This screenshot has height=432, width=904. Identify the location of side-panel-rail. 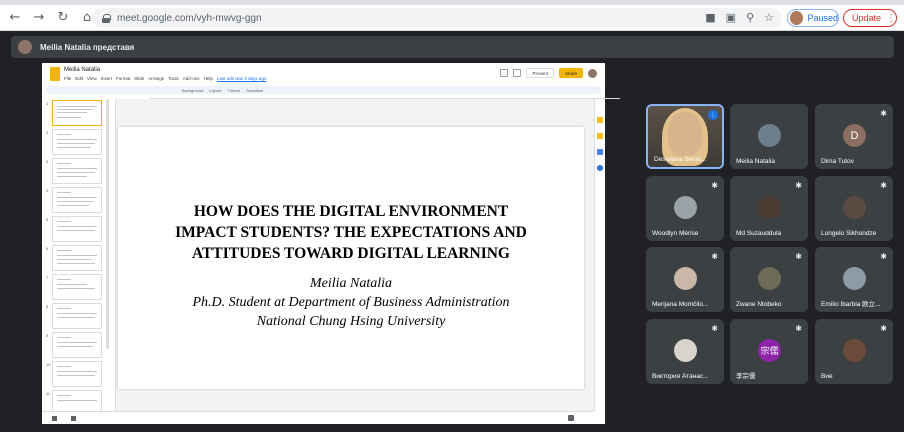
(599, 255).